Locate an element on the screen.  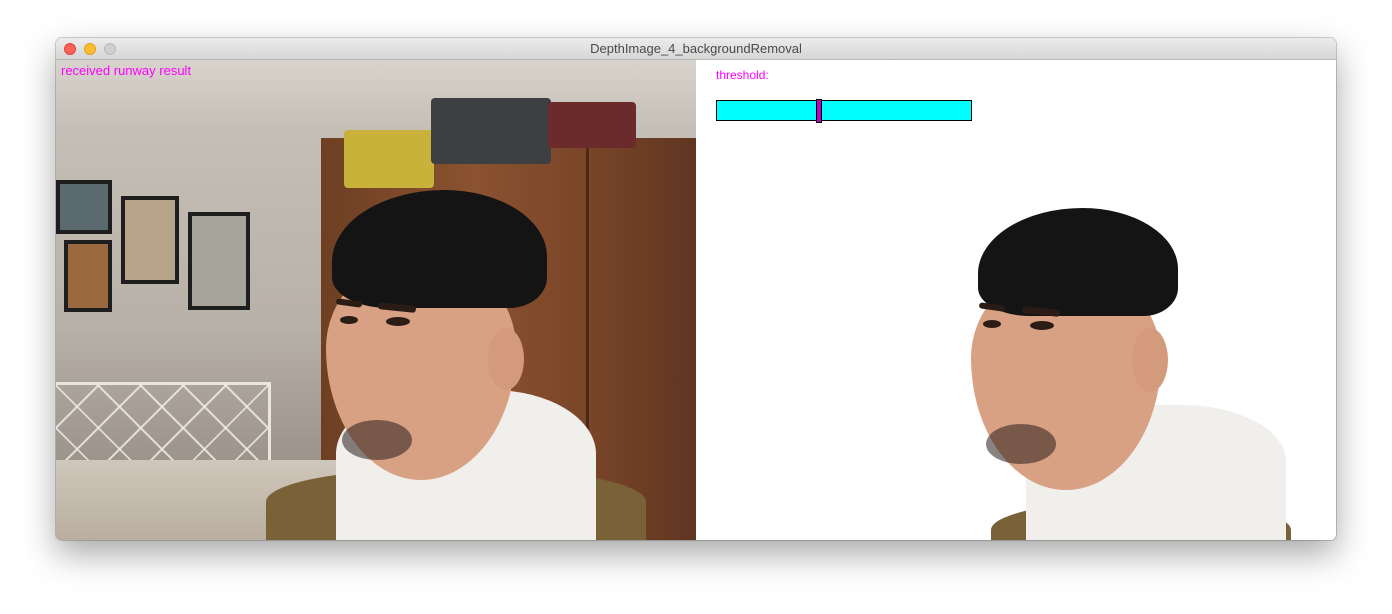
hair is located at coordinates (1078, 262).